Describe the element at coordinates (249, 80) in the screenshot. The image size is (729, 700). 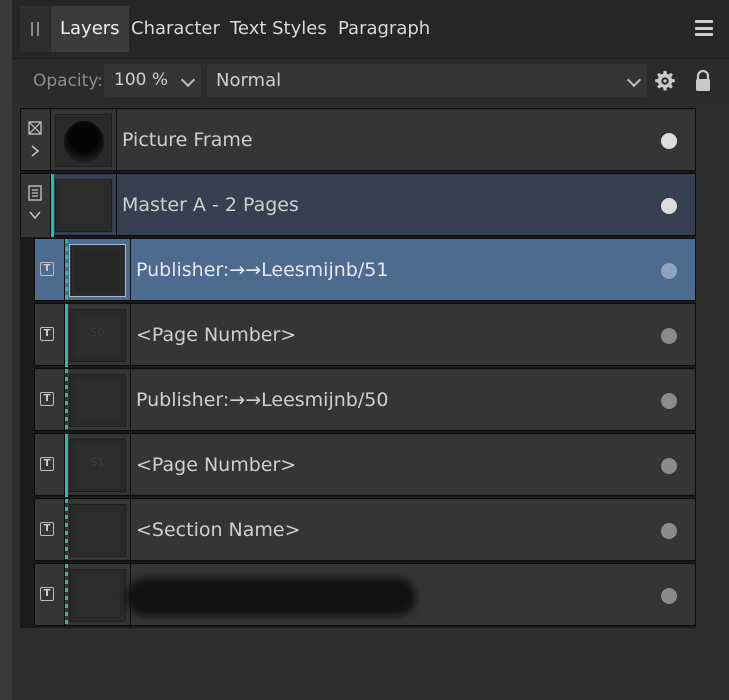
I see `blend-mode-value: Normal` at that location.